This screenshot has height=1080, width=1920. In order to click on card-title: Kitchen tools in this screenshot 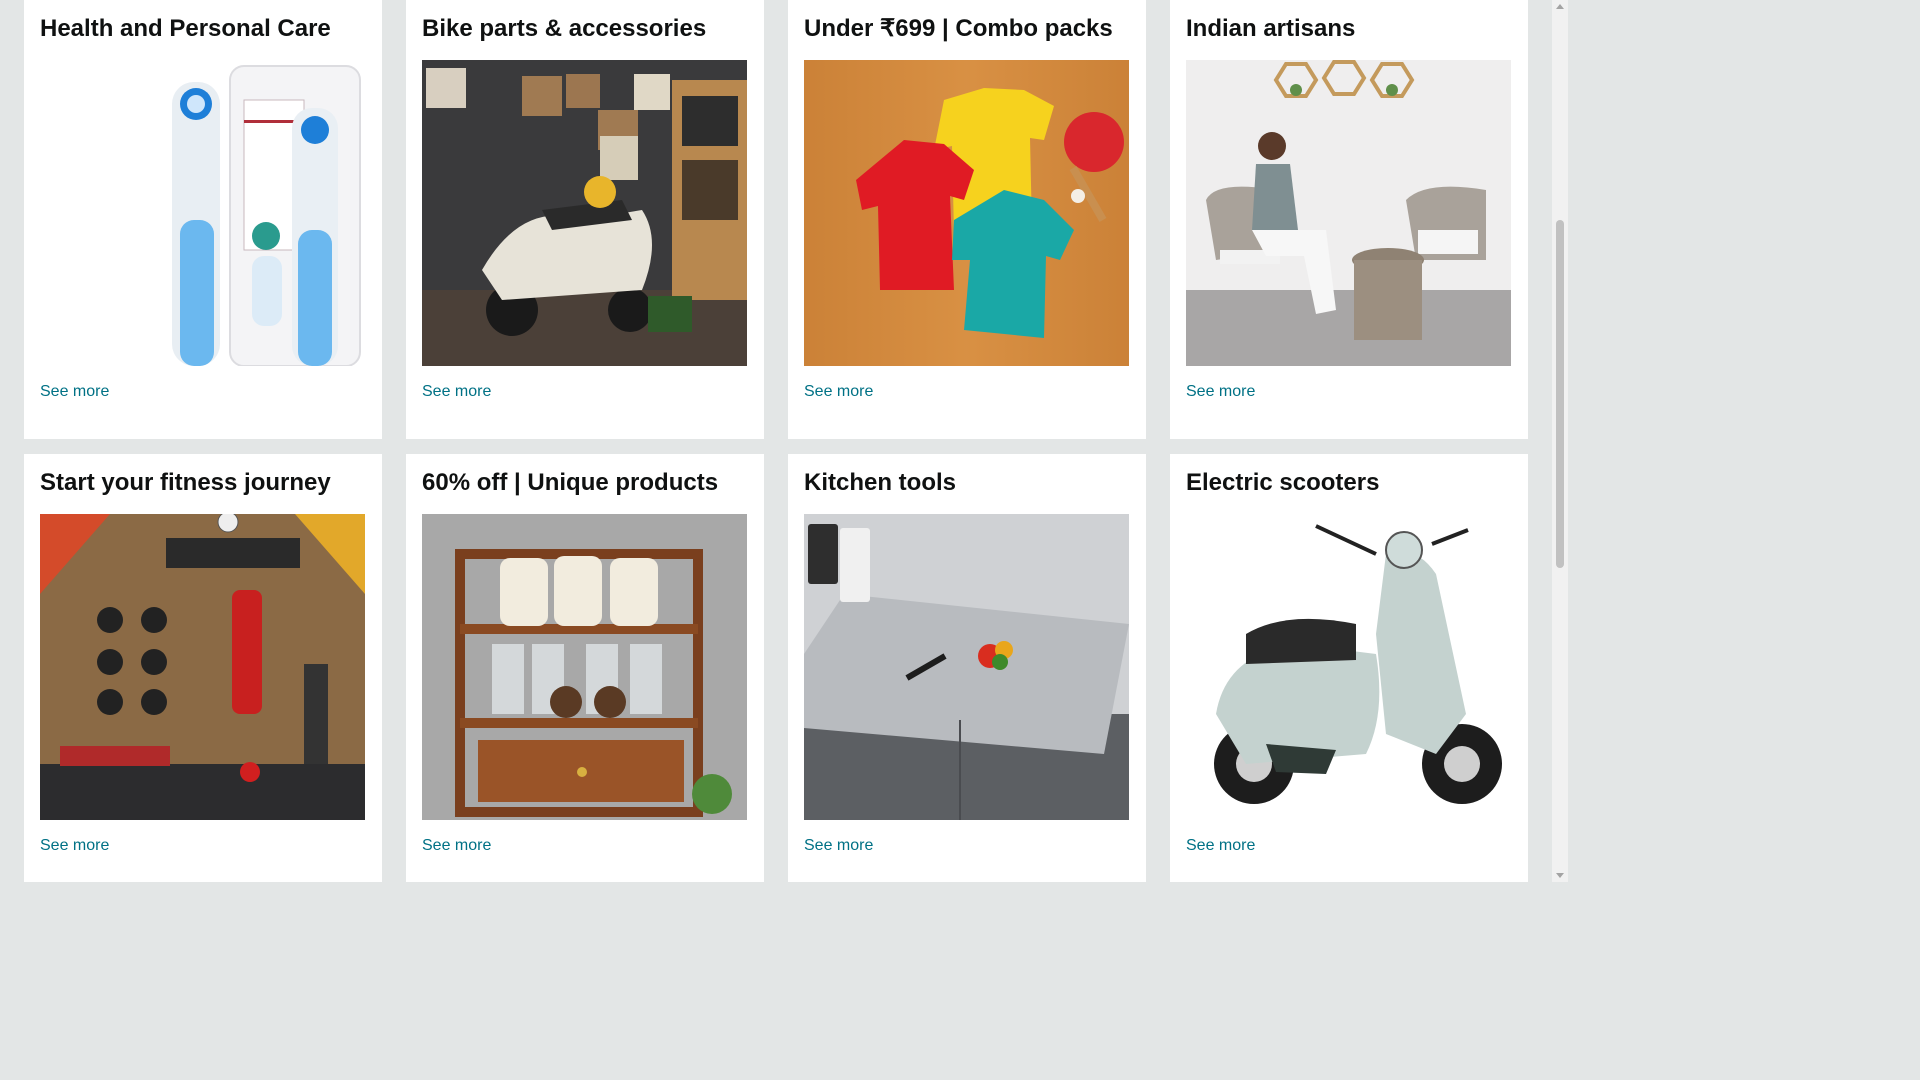, I will do `click(880, 482)`.